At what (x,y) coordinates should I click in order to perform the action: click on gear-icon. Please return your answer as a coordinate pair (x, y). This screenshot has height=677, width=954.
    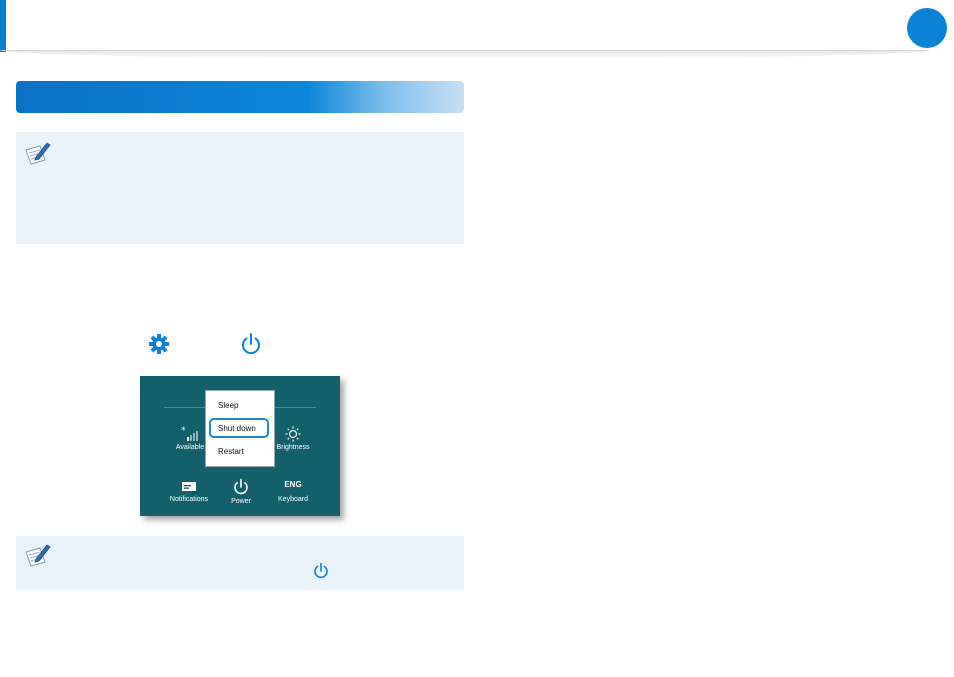
    Looking at the image, I should click on (159, 344).